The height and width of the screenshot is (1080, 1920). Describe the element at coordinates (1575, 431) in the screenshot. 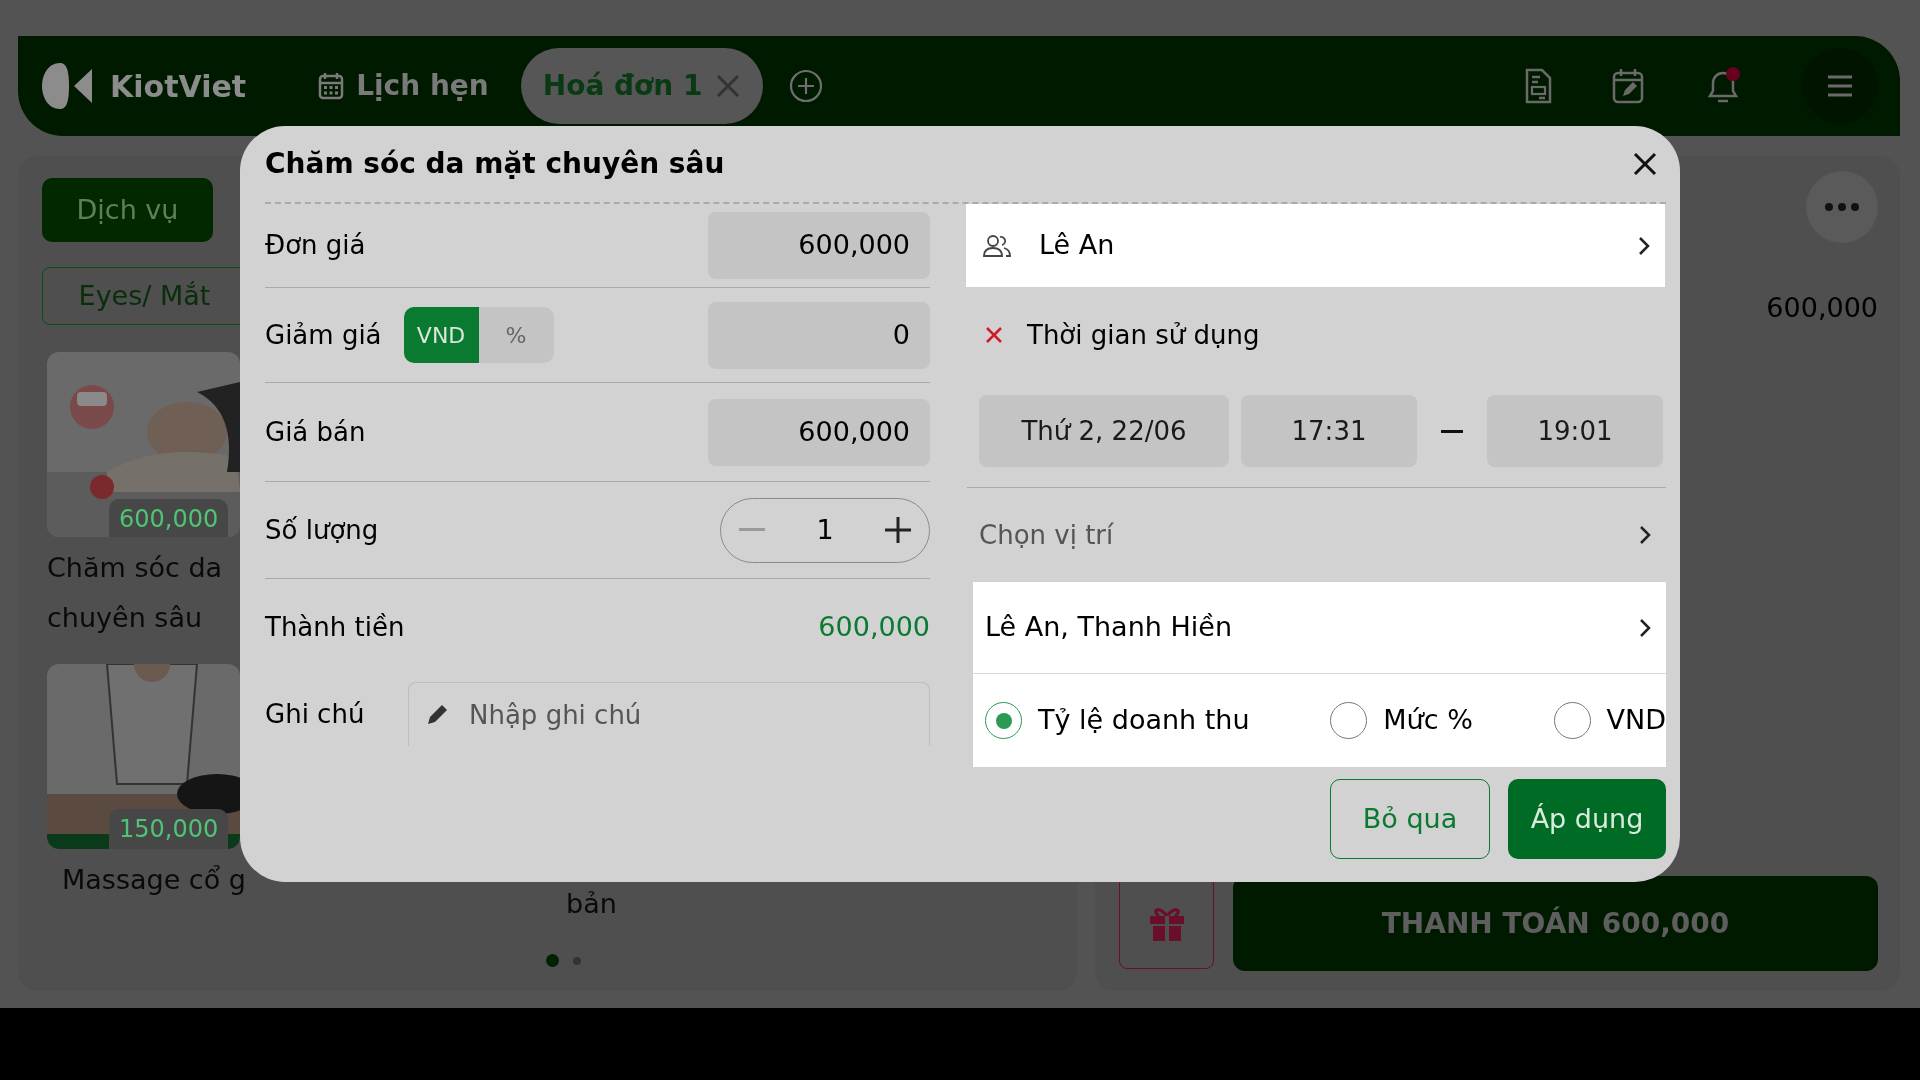

I see `time-field: 19:01` at that location.